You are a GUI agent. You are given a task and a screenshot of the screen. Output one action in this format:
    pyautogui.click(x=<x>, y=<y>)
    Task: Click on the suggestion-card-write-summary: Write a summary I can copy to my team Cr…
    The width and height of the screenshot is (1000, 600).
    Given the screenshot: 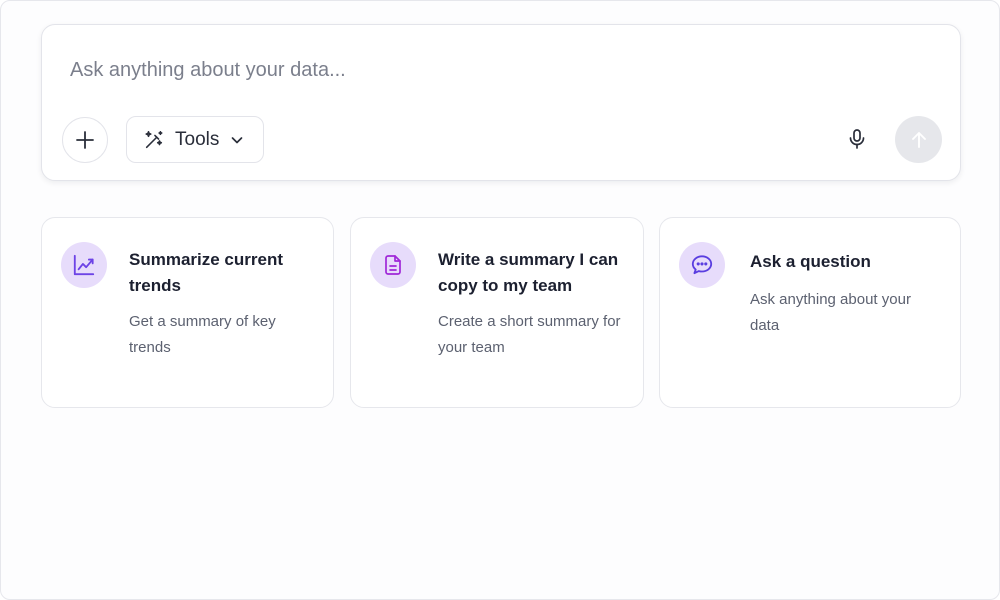 What is the action you would take?
    pyautogui.click(x=497, y=312)
    